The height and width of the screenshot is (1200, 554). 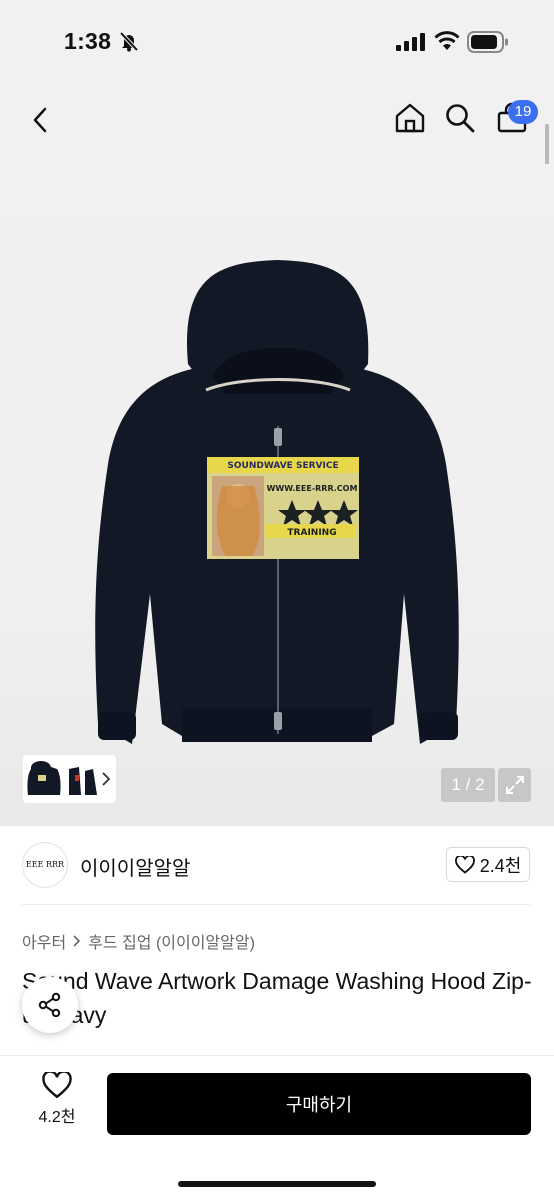 What do you see at coordinates (312, 488) in the screenshot?
I see `artwork-line-2: WWW.EEE-RRR.COM` at bounding box center [312, 488].